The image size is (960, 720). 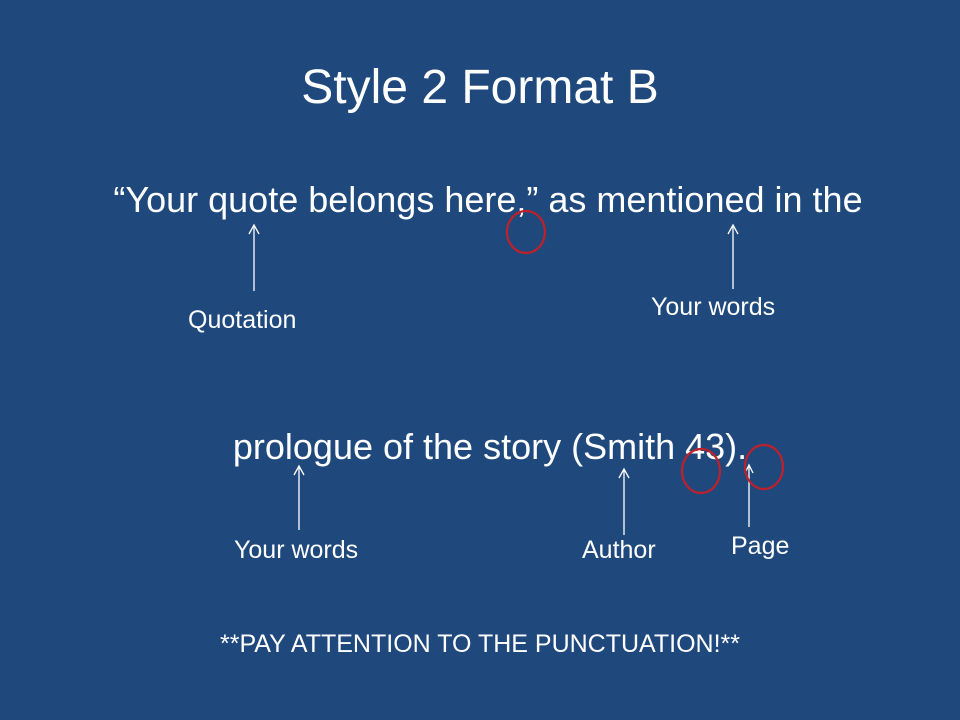 What do you see at coordinates (296, 550) in the screenshot?
I see `label-your-words-bottom: Your words` at bounding box center [296, 550].